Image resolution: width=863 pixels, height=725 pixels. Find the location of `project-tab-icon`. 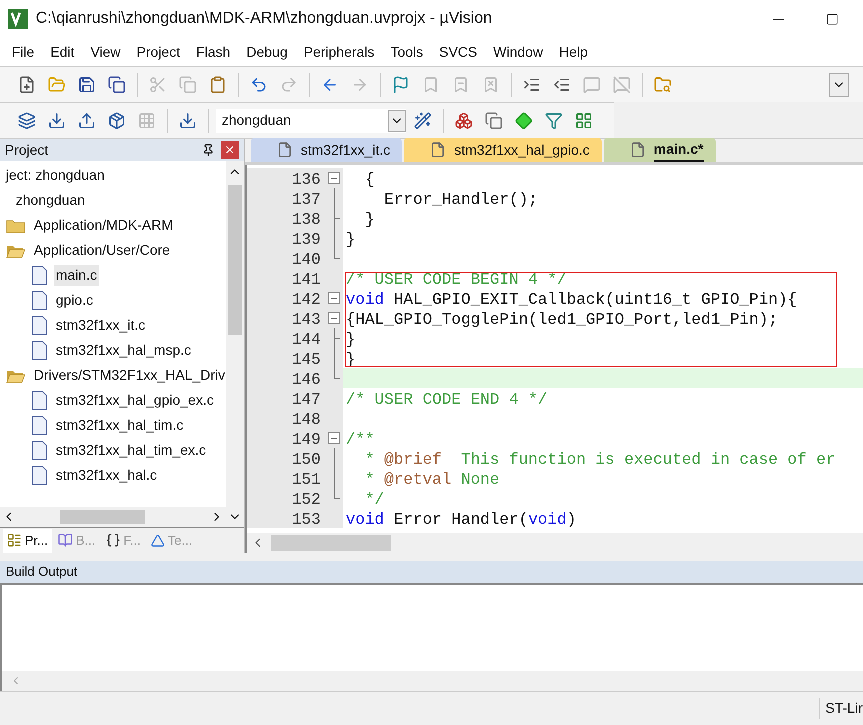

project-tab-icon is located at coordinates (14, 540).